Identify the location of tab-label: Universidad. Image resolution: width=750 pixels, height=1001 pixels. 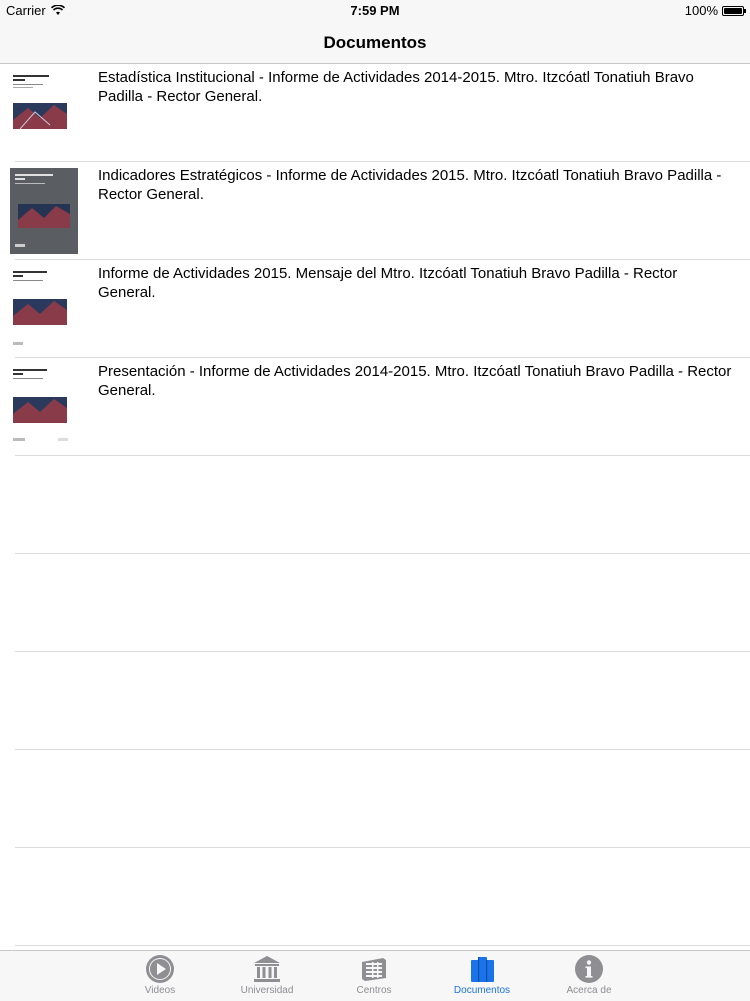
(267, 990).